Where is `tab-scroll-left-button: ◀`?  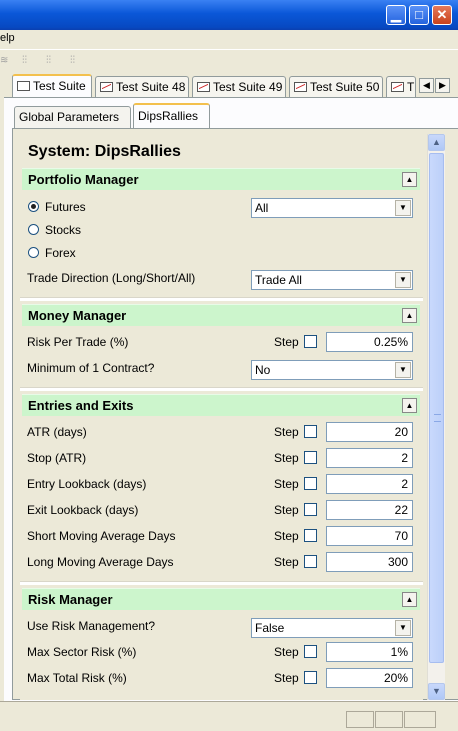
tab-scroll-left-button: ◀ is located at coordinates (426, 85).